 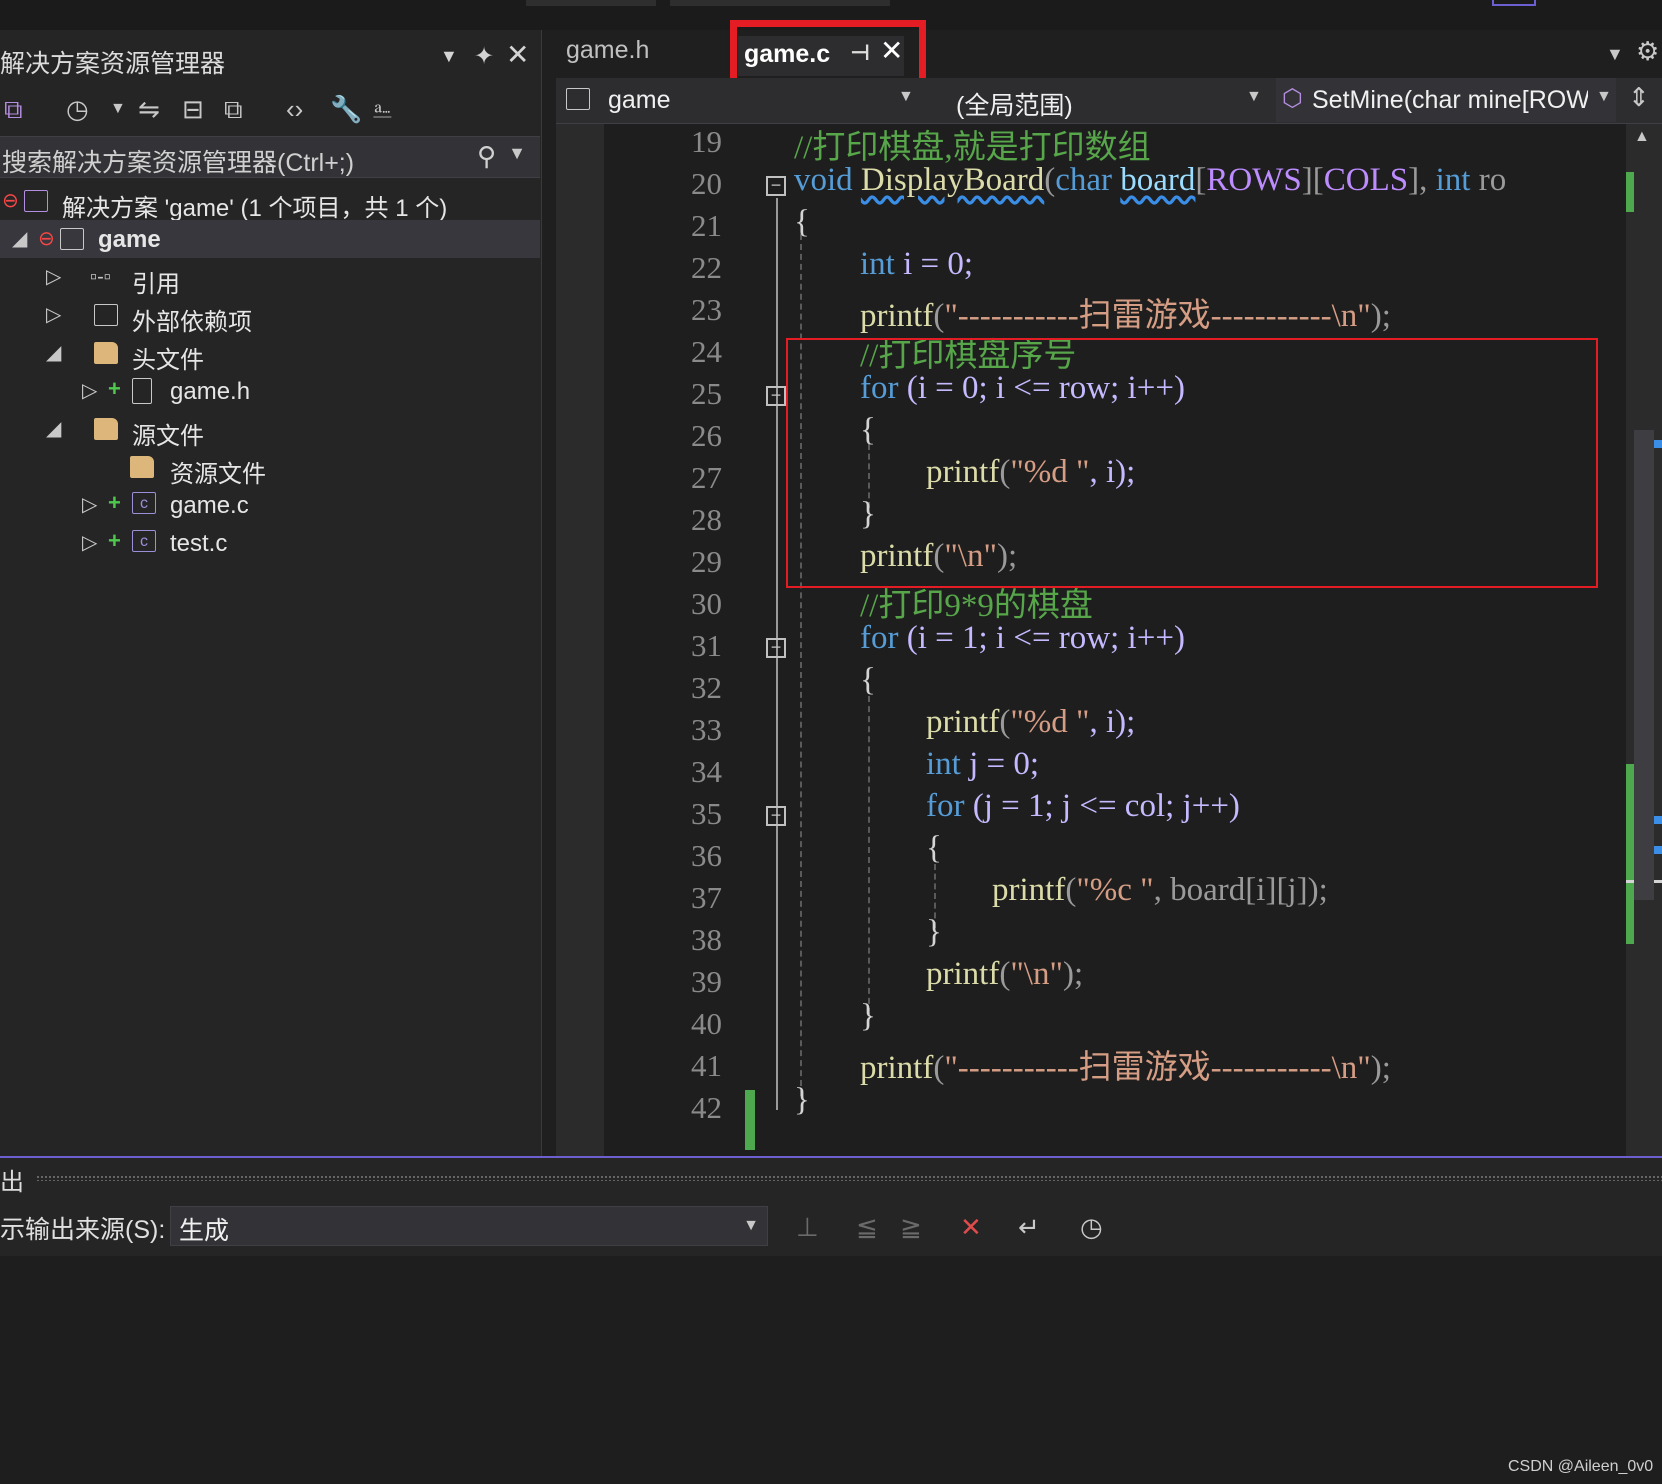 I want to click on references-icon: ▫-▫, so click(x=100, y=277).